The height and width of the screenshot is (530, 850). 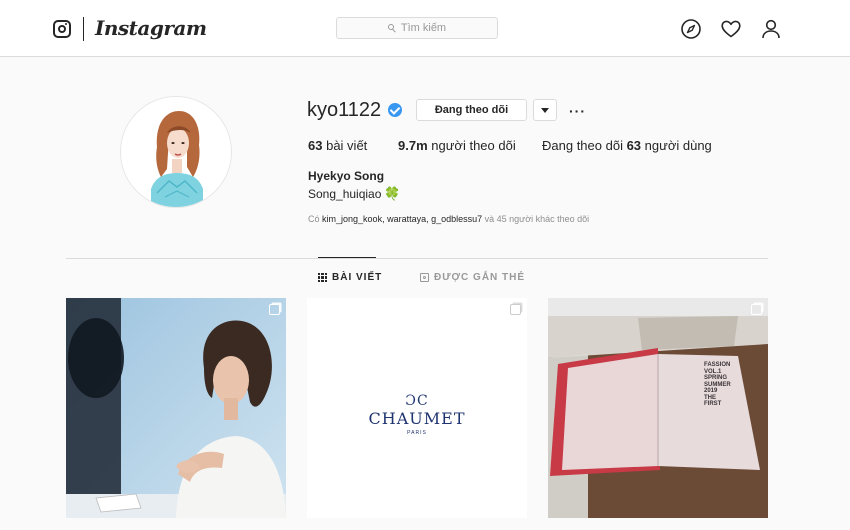 I want to click on tab-posts: BÀI VIẾT, so click(x=350, y=277).